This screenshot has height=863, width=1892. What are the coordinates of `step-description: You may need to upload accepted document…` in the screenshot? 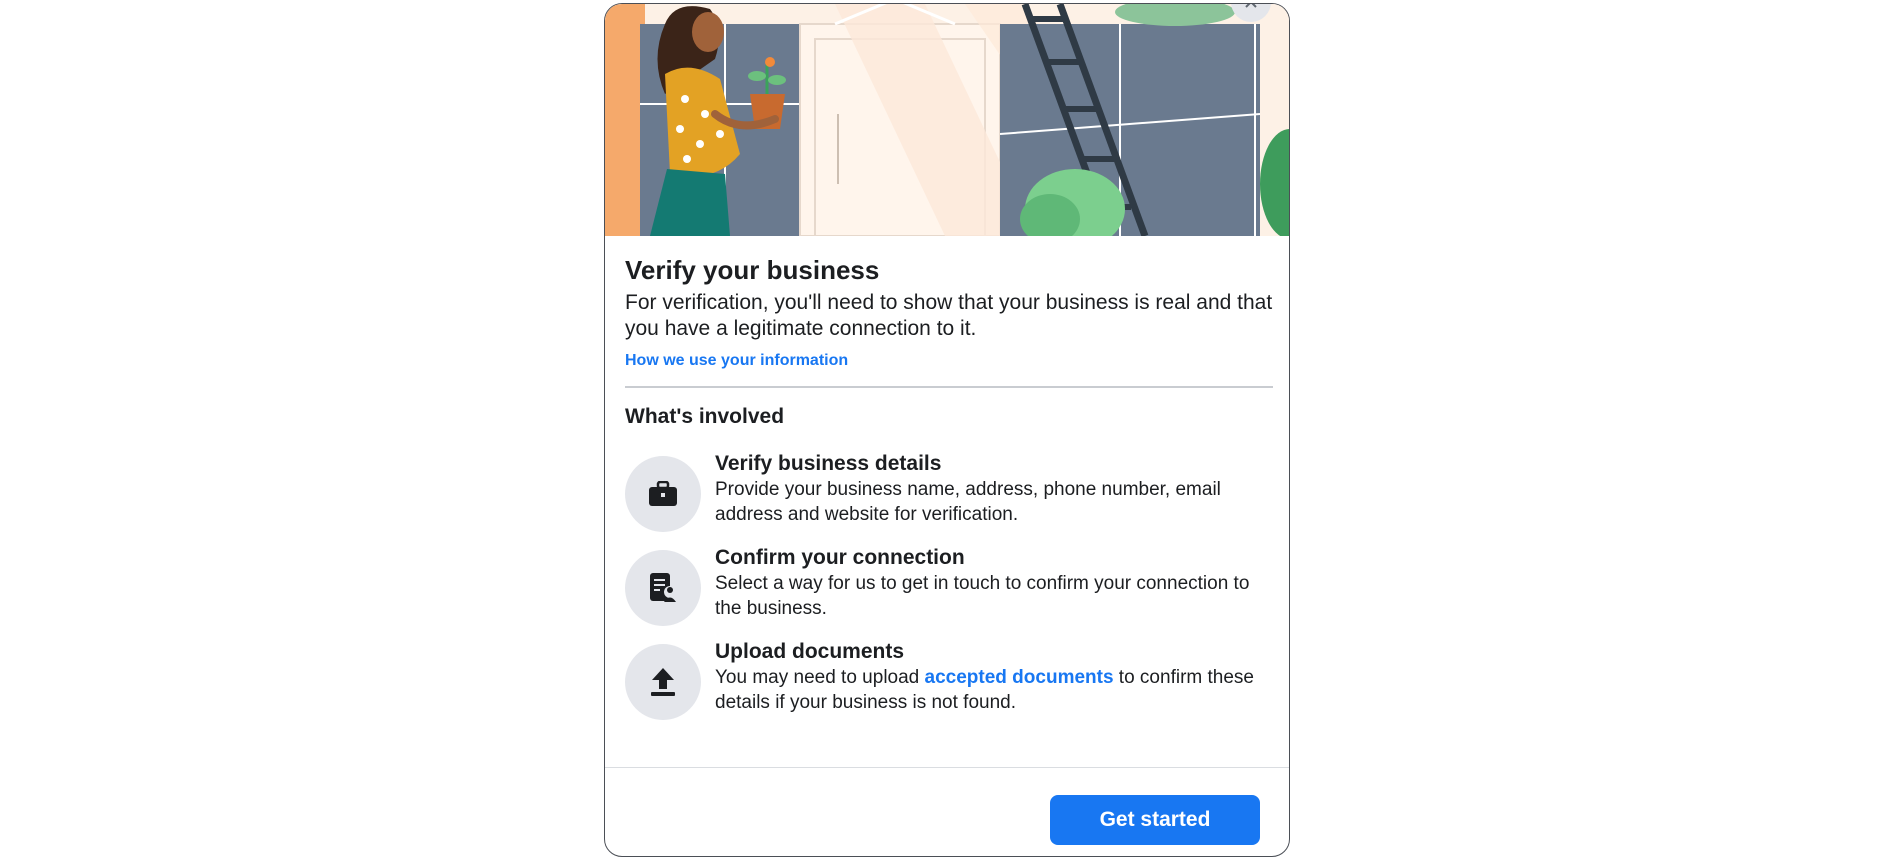 It's located at (984, 689).